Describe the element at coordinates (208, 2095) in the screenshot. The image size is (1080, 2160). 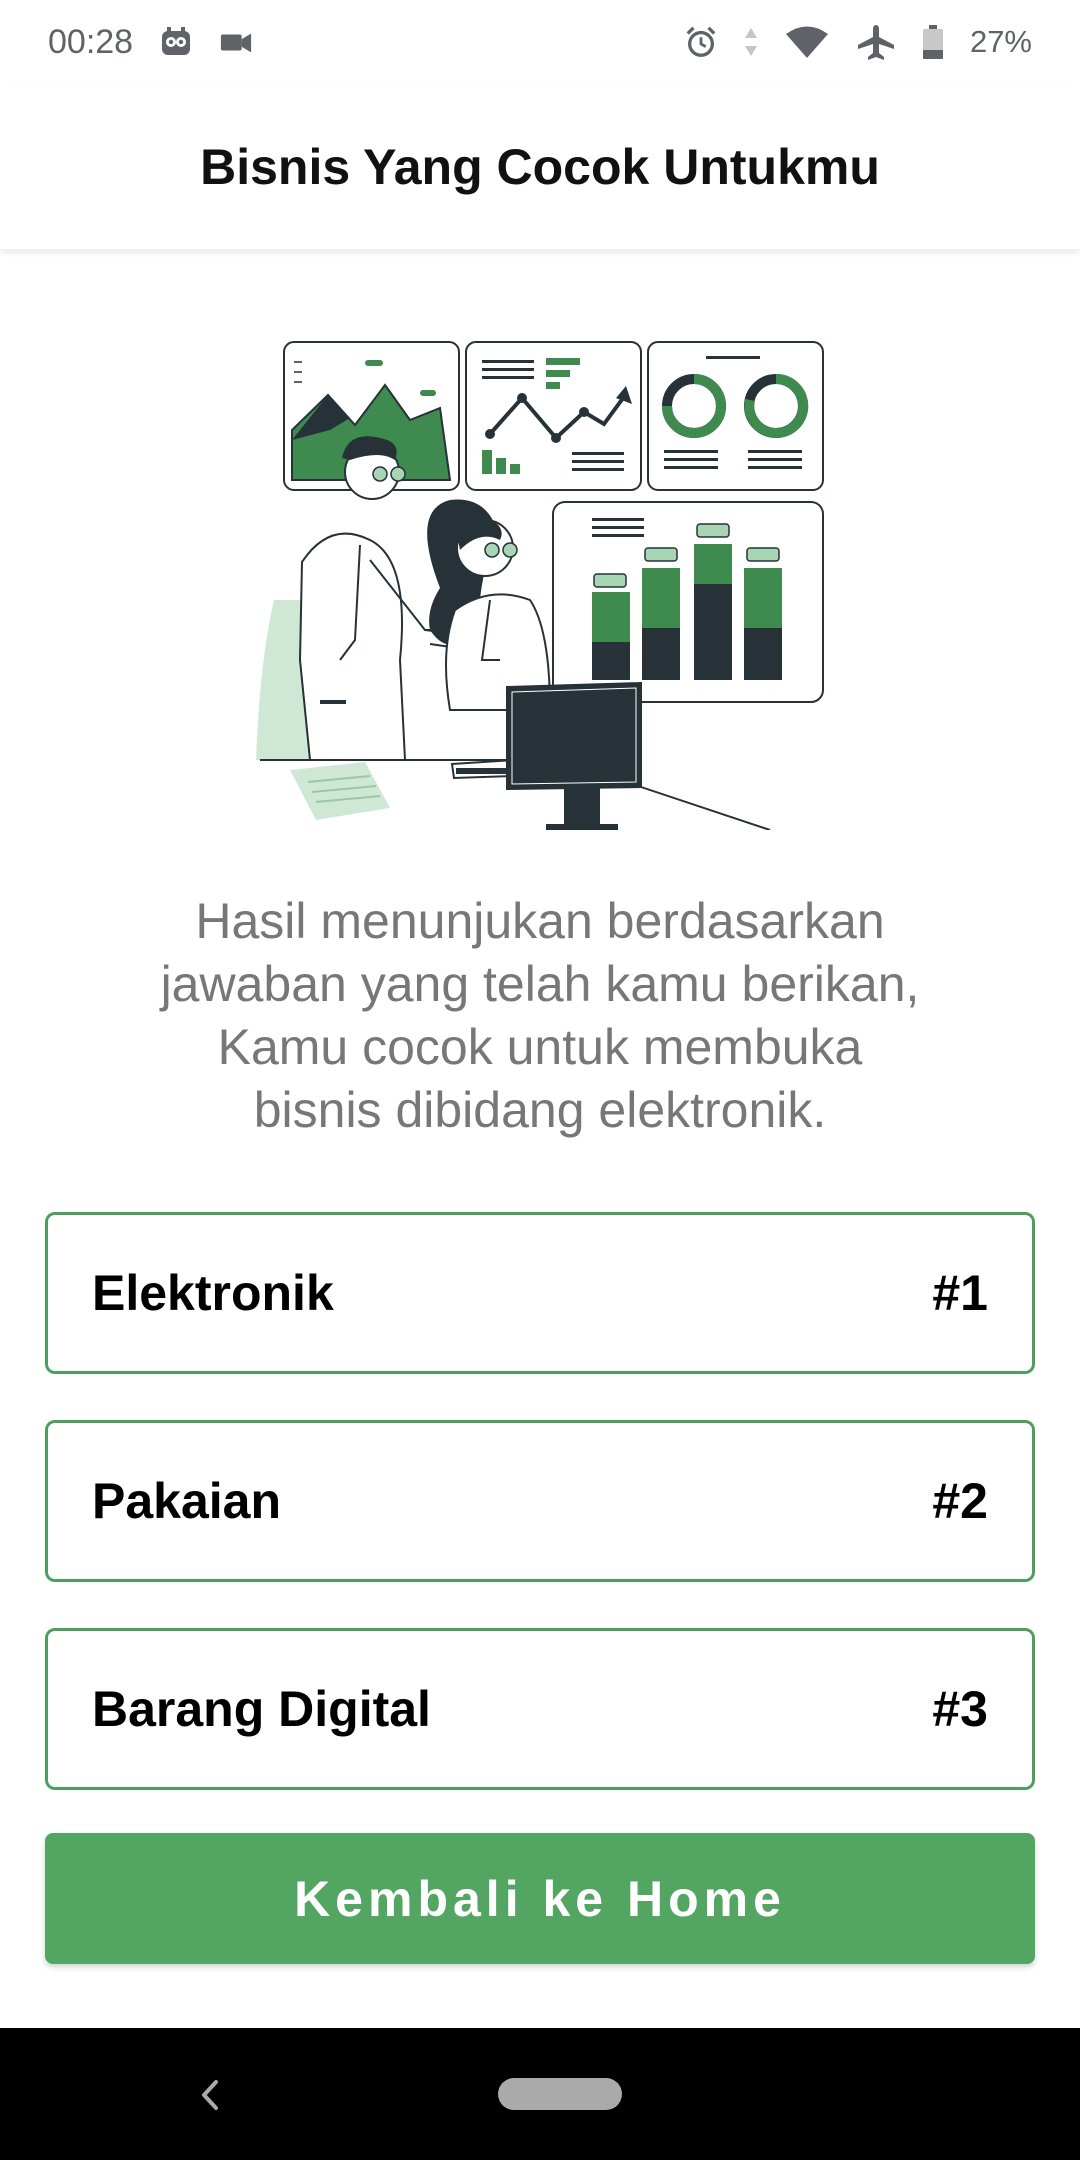
I see `back-icon` at that location.